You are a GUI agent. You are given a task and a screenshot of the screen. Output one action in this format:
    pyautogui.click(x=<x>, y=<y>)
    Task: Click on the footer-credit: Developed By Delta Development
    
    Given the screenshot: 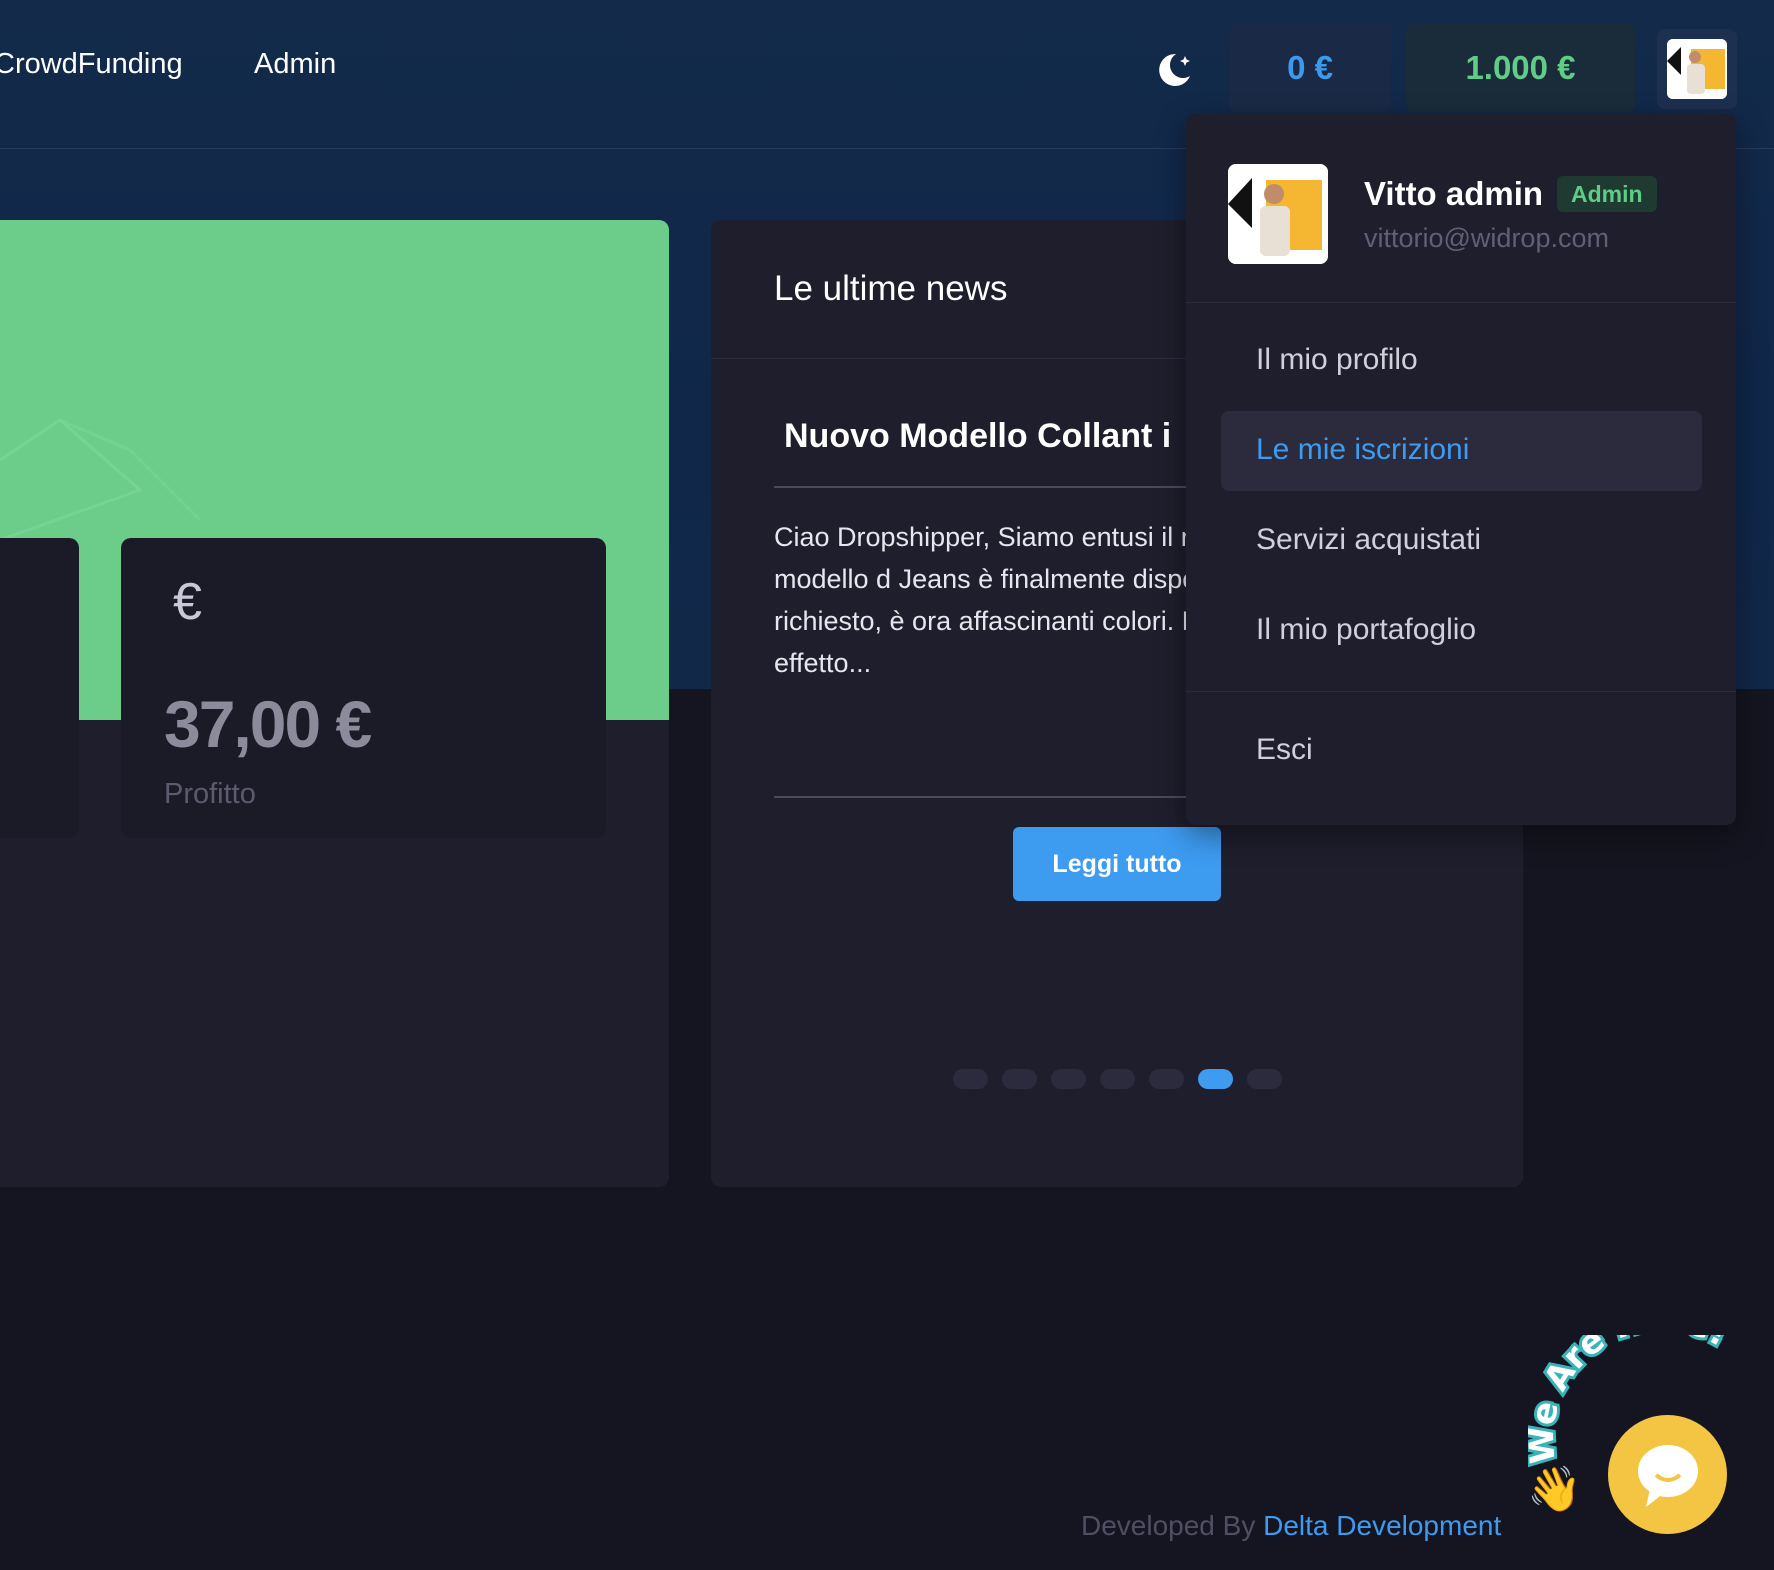 What is the action you would take?
    pyautogui.click(x=1291, y=1526)
    